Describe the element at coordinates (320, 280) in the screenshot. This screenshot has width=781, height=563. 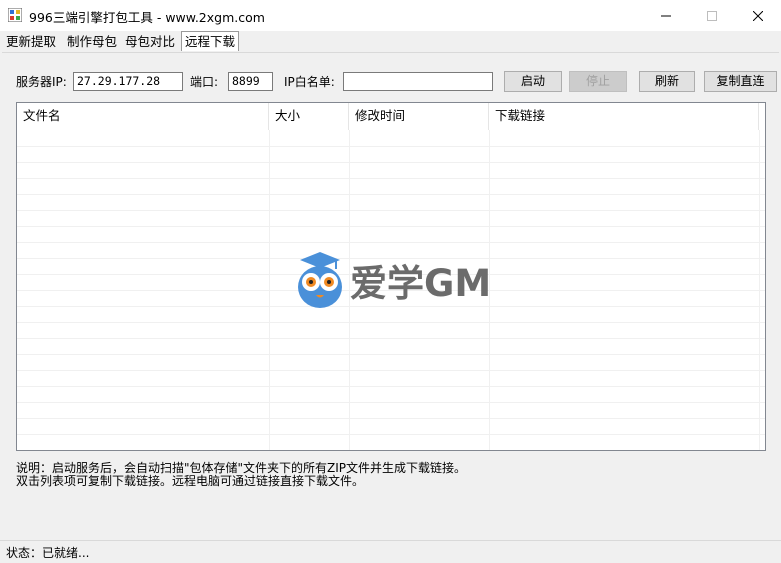
I see `owl-icon` at that location.